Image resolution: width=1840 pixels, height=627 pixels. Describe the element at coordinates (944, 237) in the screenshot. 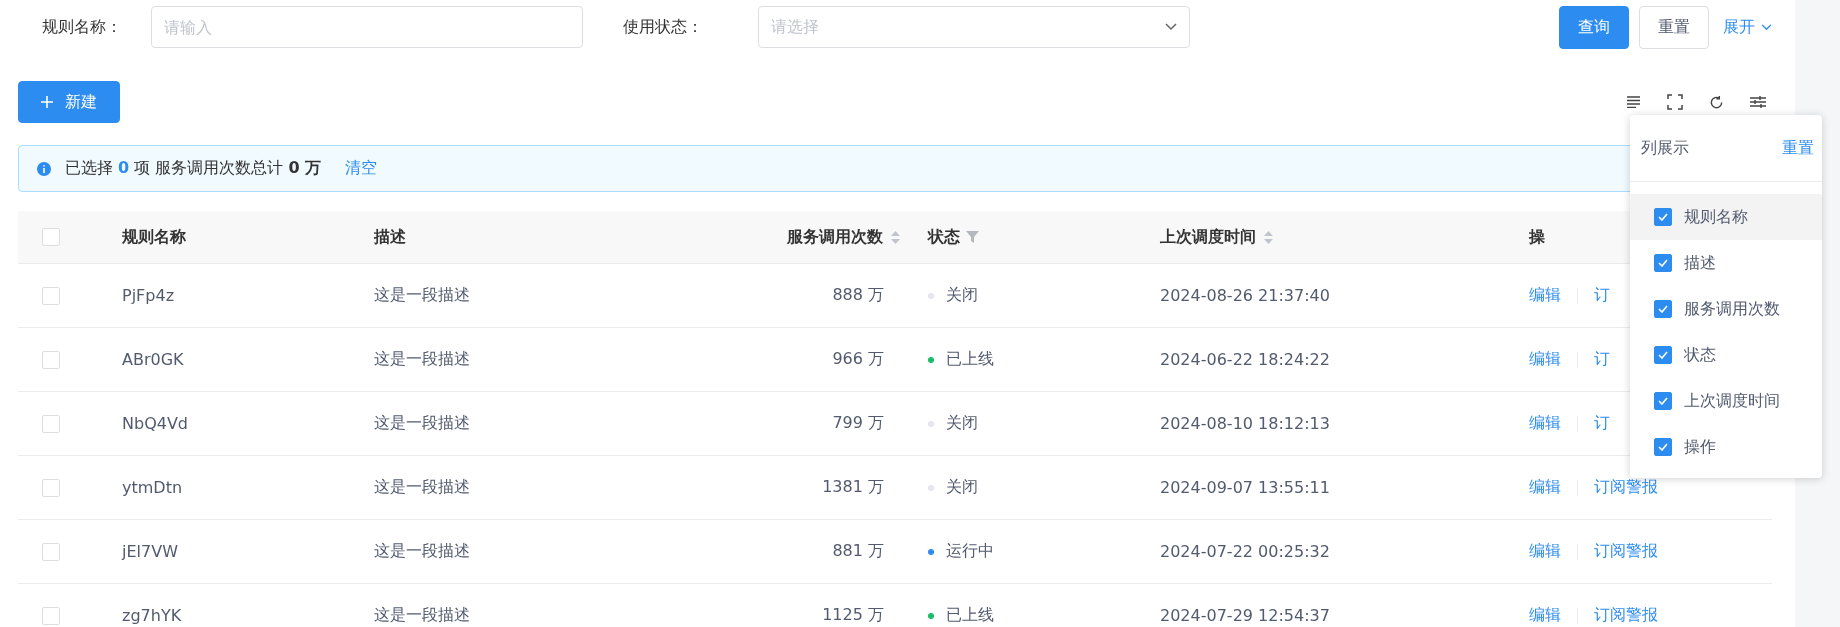

I see `column-header: 状态` at that location.